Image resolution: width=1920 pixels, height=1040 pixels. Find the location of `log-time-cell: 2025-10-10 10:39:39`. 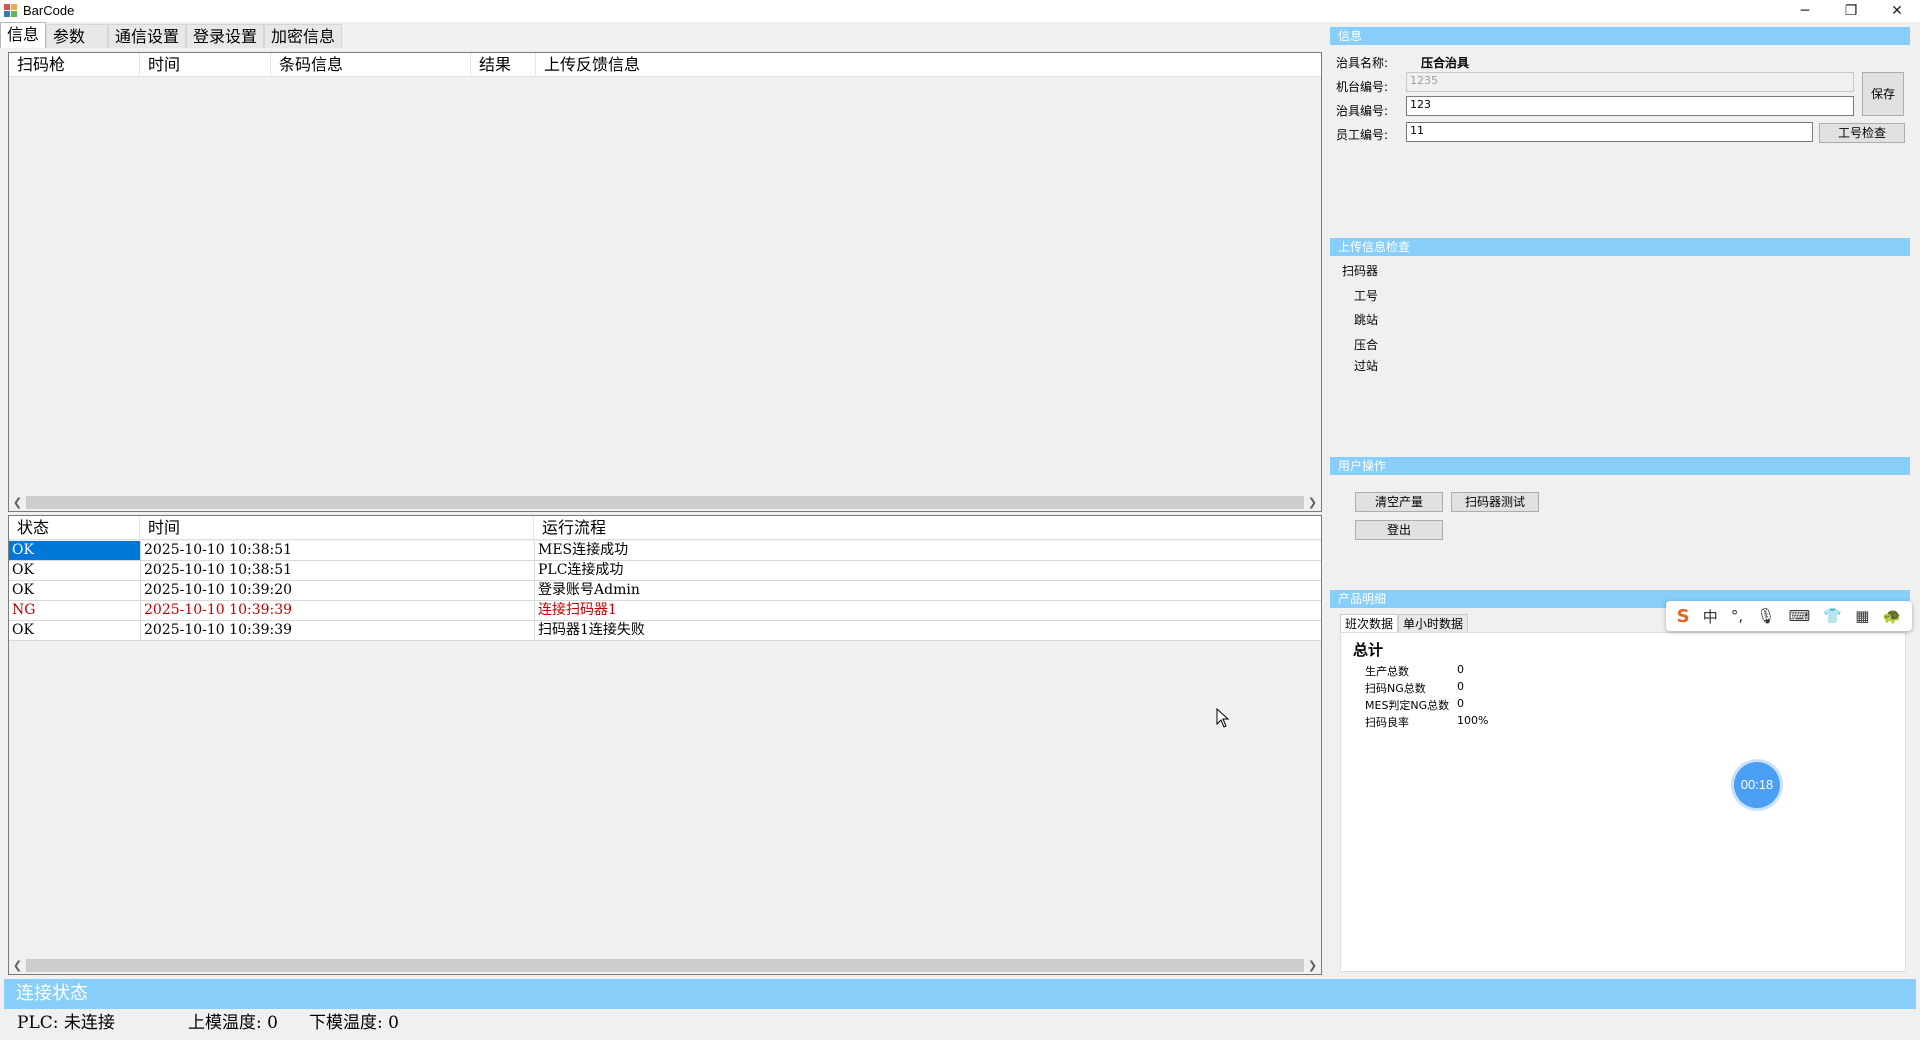

log-time-cell: 2025-10-10 10:39:39 is located at coordinates (337, 630).